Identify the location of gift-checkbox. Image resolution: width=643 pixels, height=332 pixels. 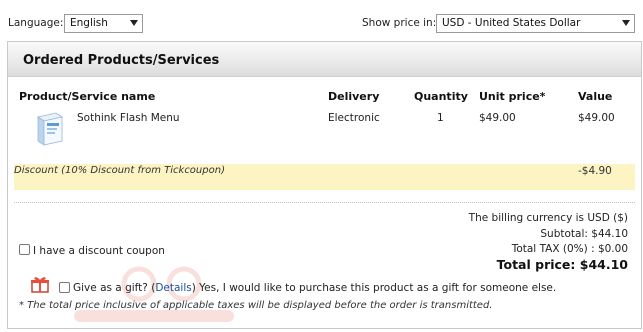
(64, 287).